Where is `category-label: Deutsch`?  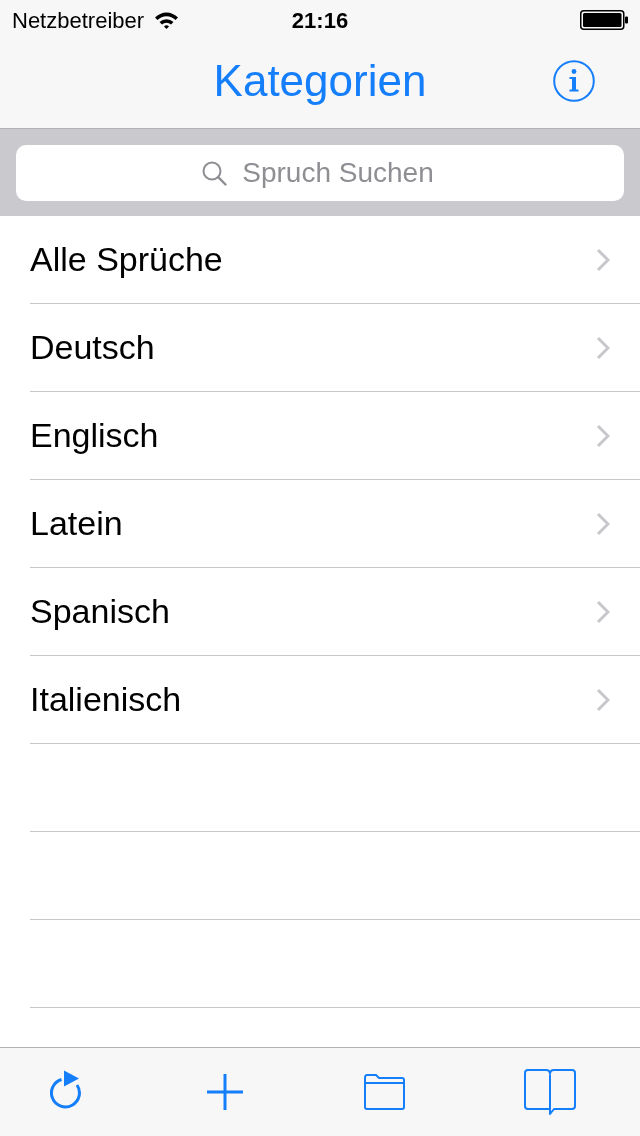 category-label: Deutsch is located at coordinates (92, 347).